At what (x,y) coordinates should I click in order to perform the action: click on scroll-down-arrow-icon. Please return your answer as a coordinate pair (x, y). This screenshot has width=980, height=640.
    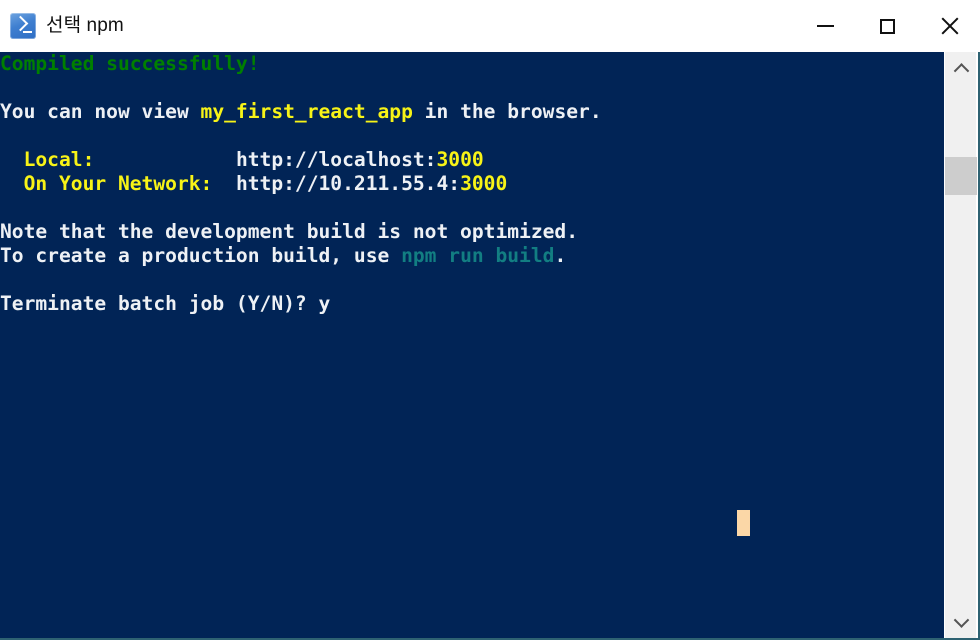
    Looking at the image, I should click on (961, 621).